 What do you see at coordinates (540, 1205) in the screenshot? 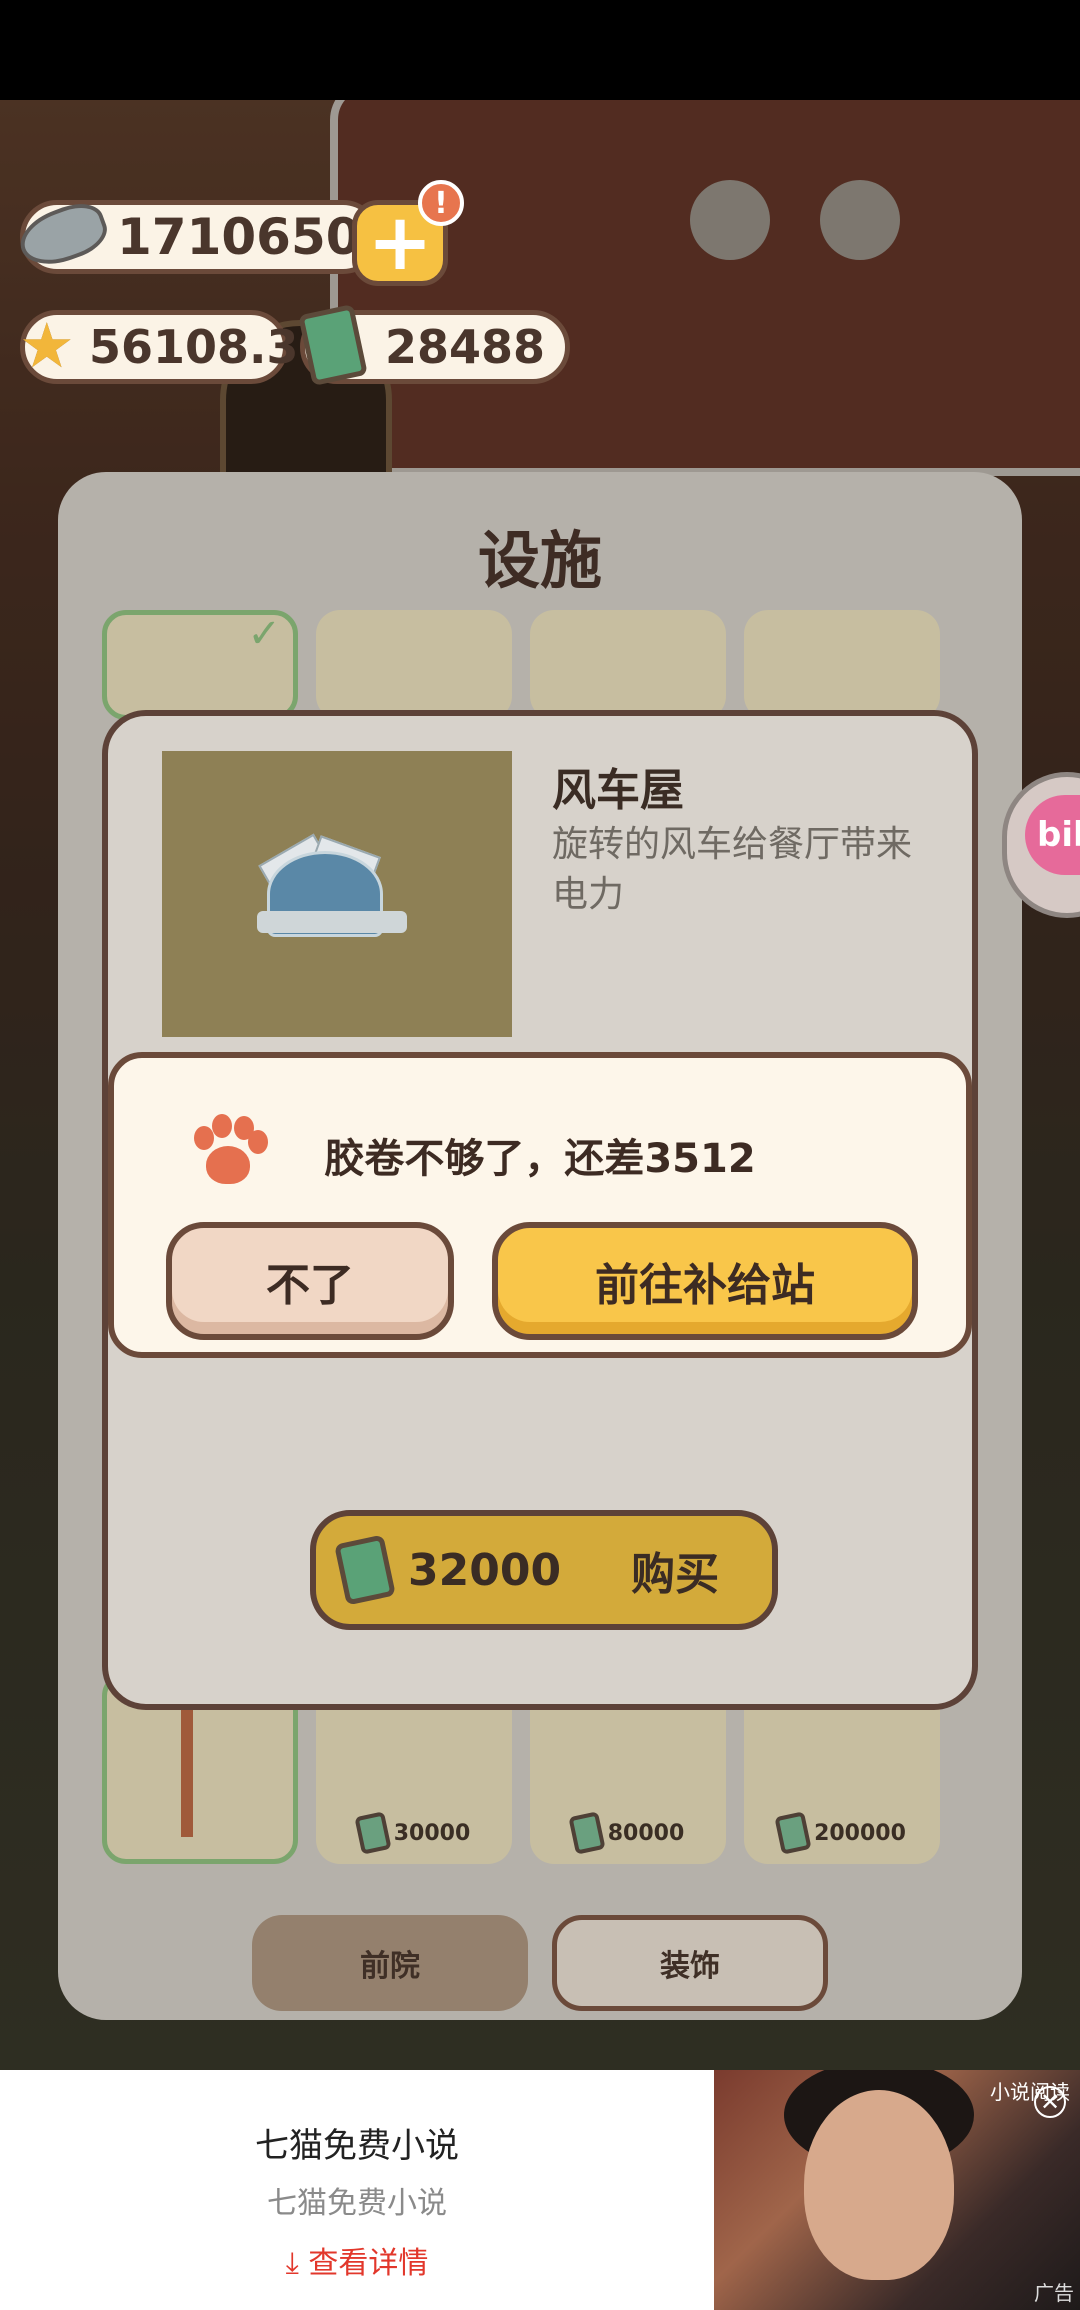
I see `insufficient-film-dialog: 胶卷不够了，还差3512 不了 前往补给站` at bounding box center [540, 1205].